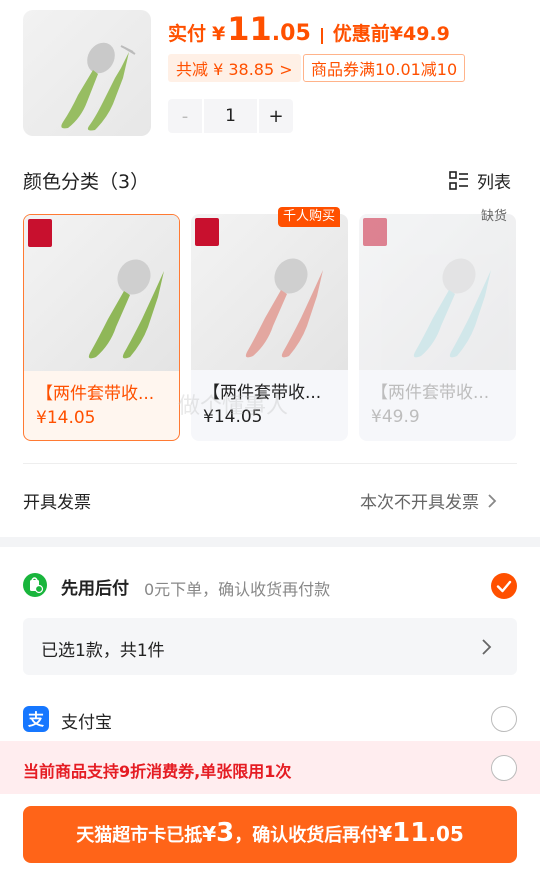 The image size is (540, 874). I want to click on price-separator, so click(321, 36).